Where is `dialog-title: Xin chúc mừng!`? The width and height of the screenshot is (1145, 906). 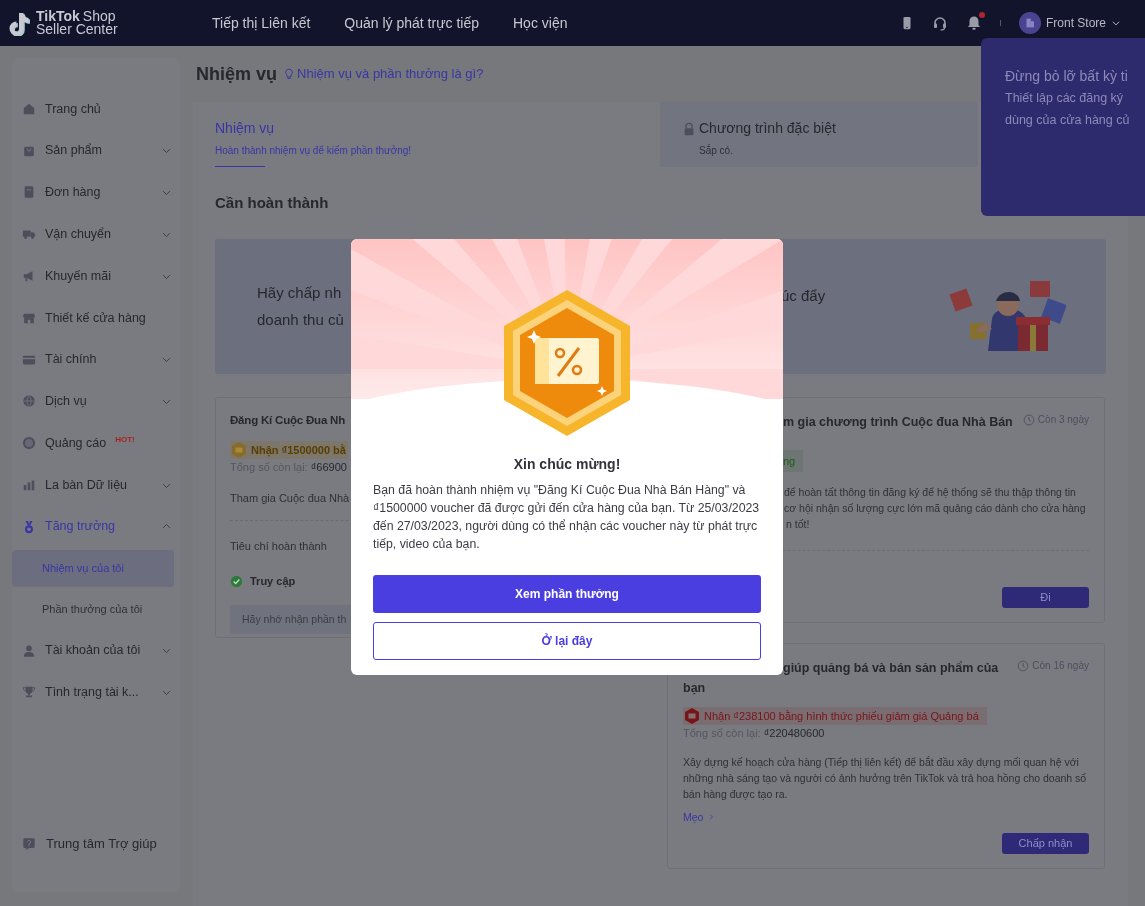 dialog-title: Xin chúc mừng! is located at coordinates (567, 464).